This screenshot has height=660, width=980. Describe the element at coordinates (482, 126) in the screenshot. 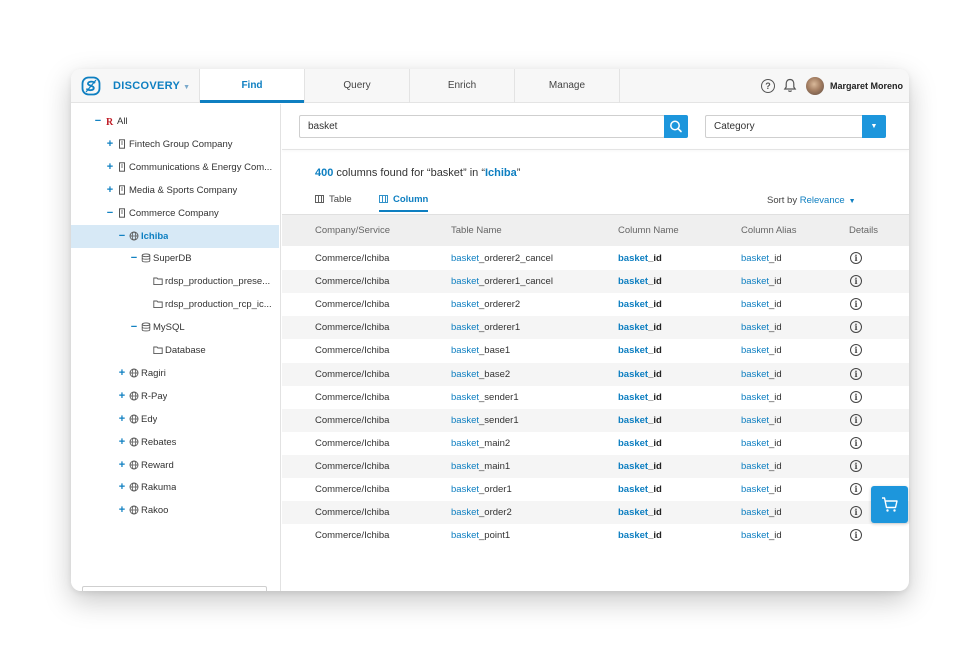

I see `search-input` at that location.